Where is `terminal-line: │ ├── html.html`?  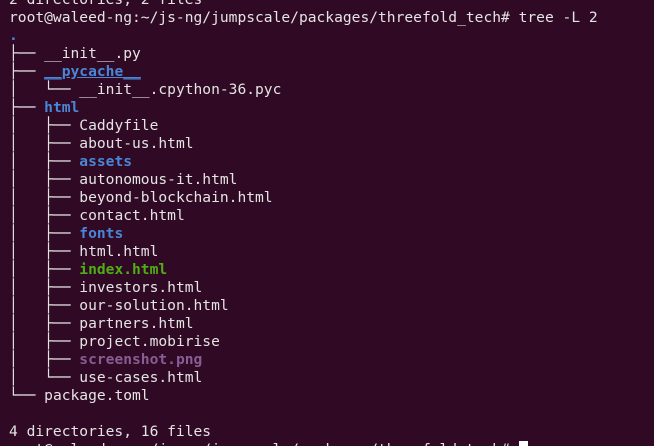
terminal-line: │ ├── html.html is located at coordinates (303, 252).